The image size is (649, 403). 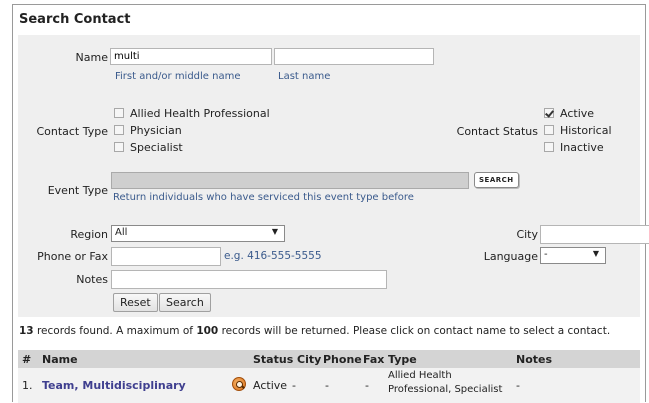 I want to click on row-type-line2: Professional, Specialist, so click(x=445, y=389).